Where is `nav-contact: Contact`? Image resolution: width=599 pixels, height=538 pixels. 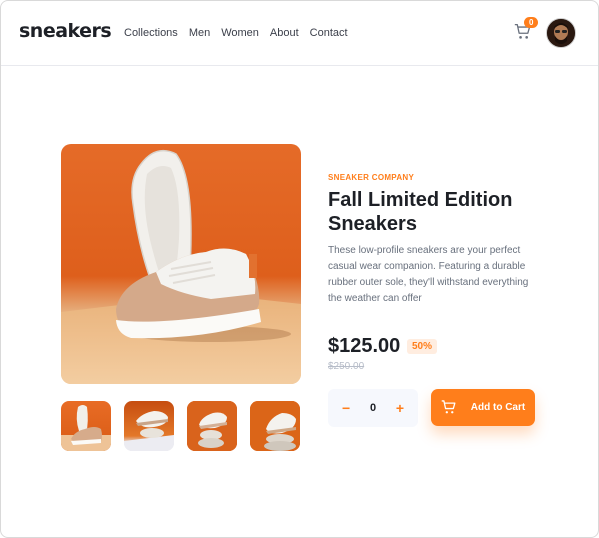 nav-contact: Contact is located at coordinates (329, 33).